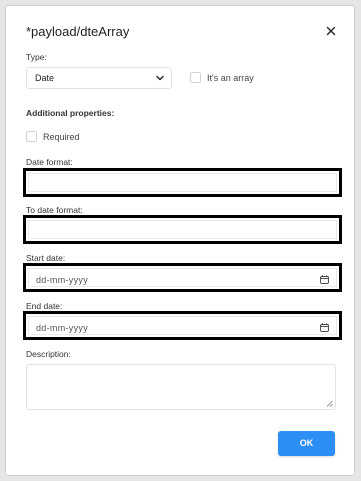 Image resolution: width=361 pixels, height=481 pixels. What do you see at coordinates (62, 280) in the screenshot?
I see `start-date-placeholder: dd-mm-yyyy` at bounding box center [62, 280].